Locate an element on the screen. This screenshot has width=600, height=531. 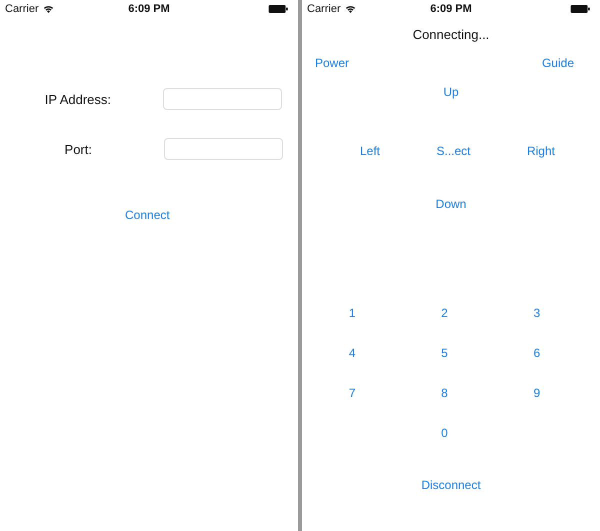
remote-button: Right is located at coordinates (540, 151).